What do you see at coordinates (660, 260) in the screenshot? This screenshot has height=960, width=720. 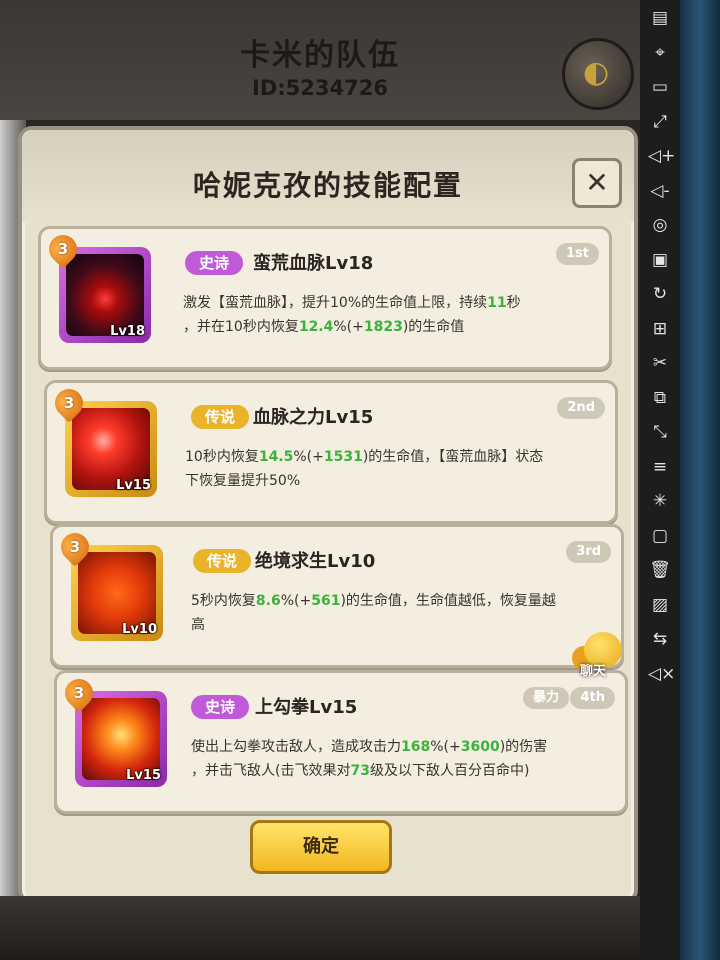 I see `layers-icon: ▣` at bounding box center [660, 260].